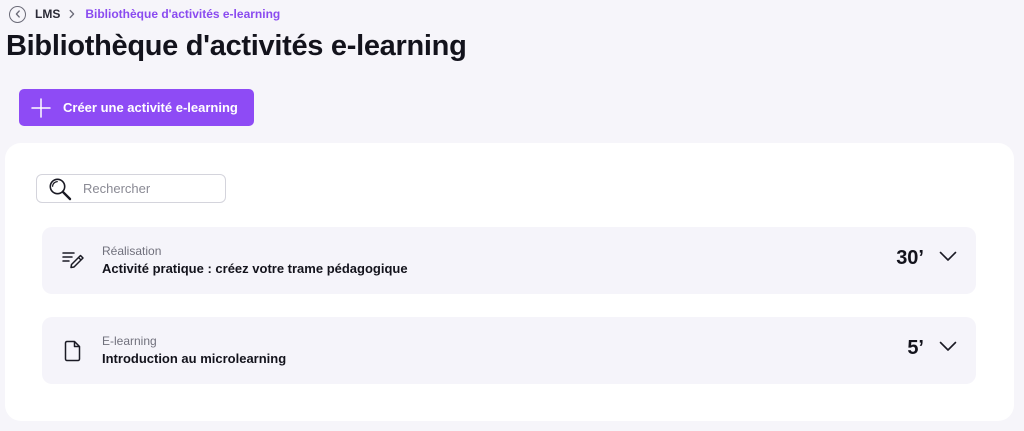 This screenshot has width=1024, height=431. I want to click on chevron-left-icon, so click(17, 14).